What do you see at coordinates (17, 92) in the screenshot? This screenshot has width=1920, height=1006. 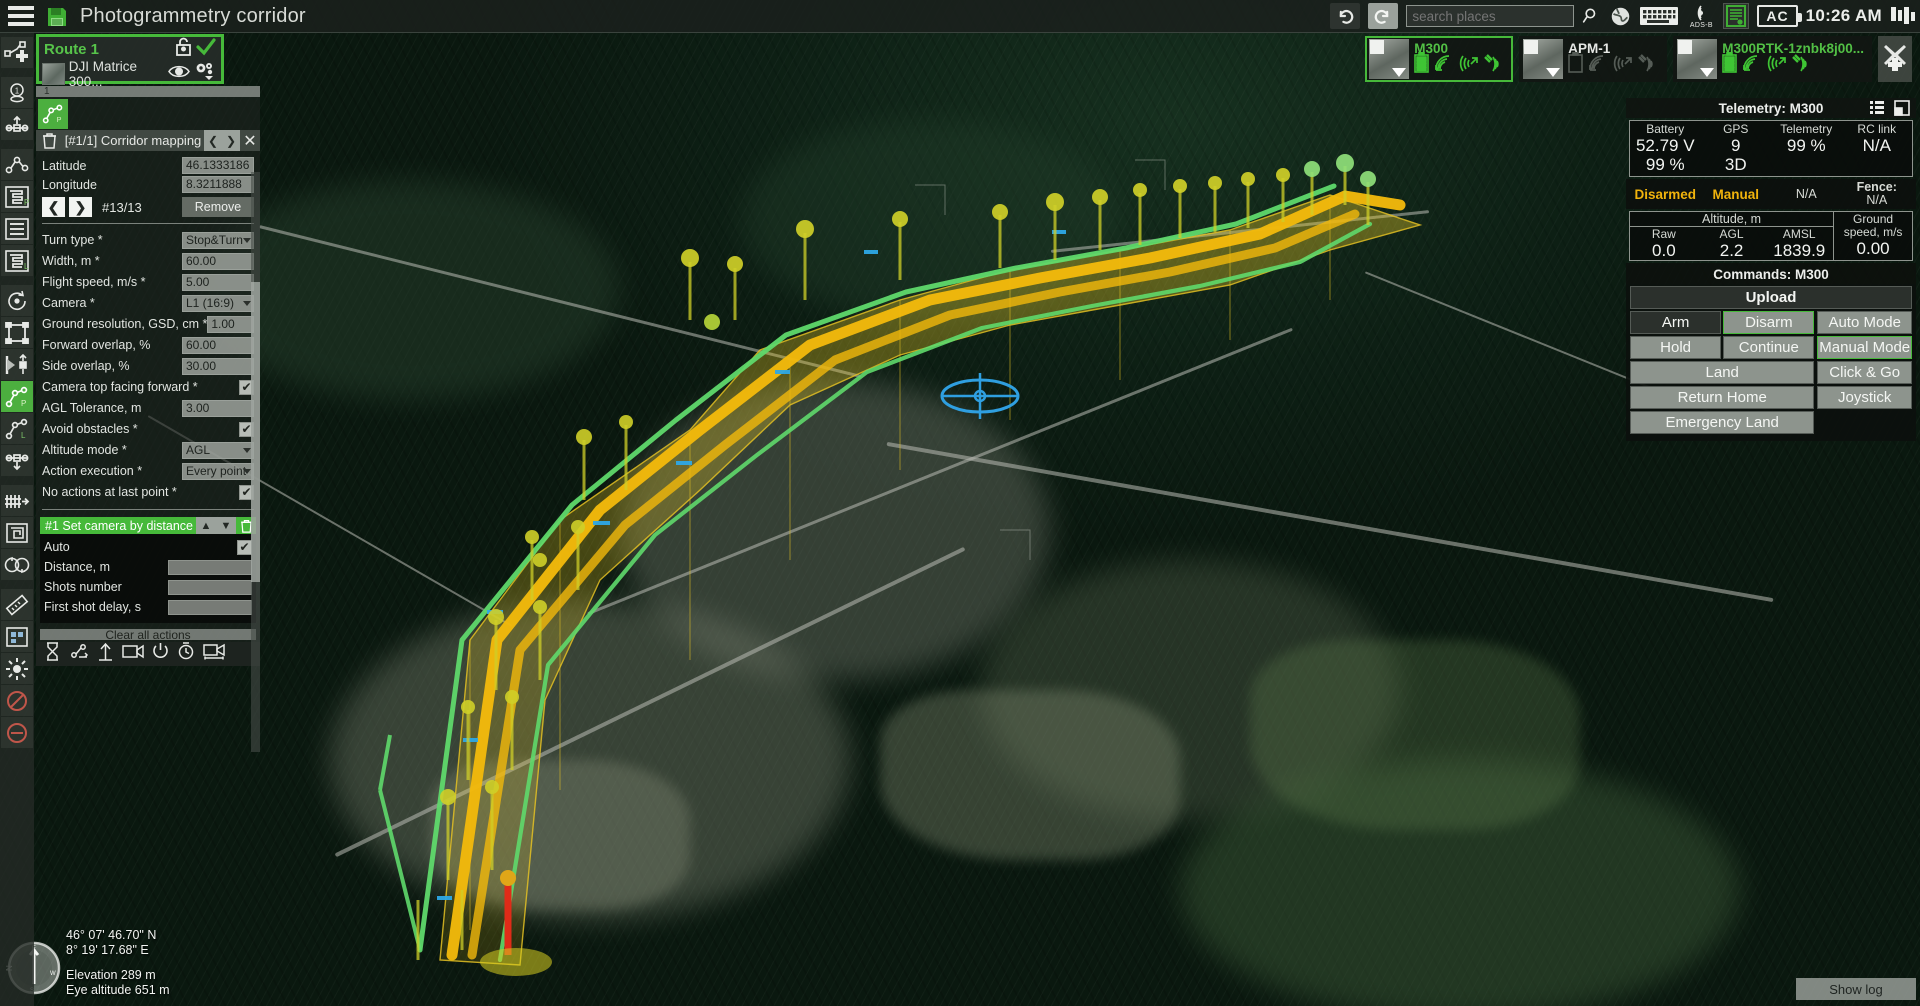 I see `tool-waypoint: 1` at bounding box center [17, 92].